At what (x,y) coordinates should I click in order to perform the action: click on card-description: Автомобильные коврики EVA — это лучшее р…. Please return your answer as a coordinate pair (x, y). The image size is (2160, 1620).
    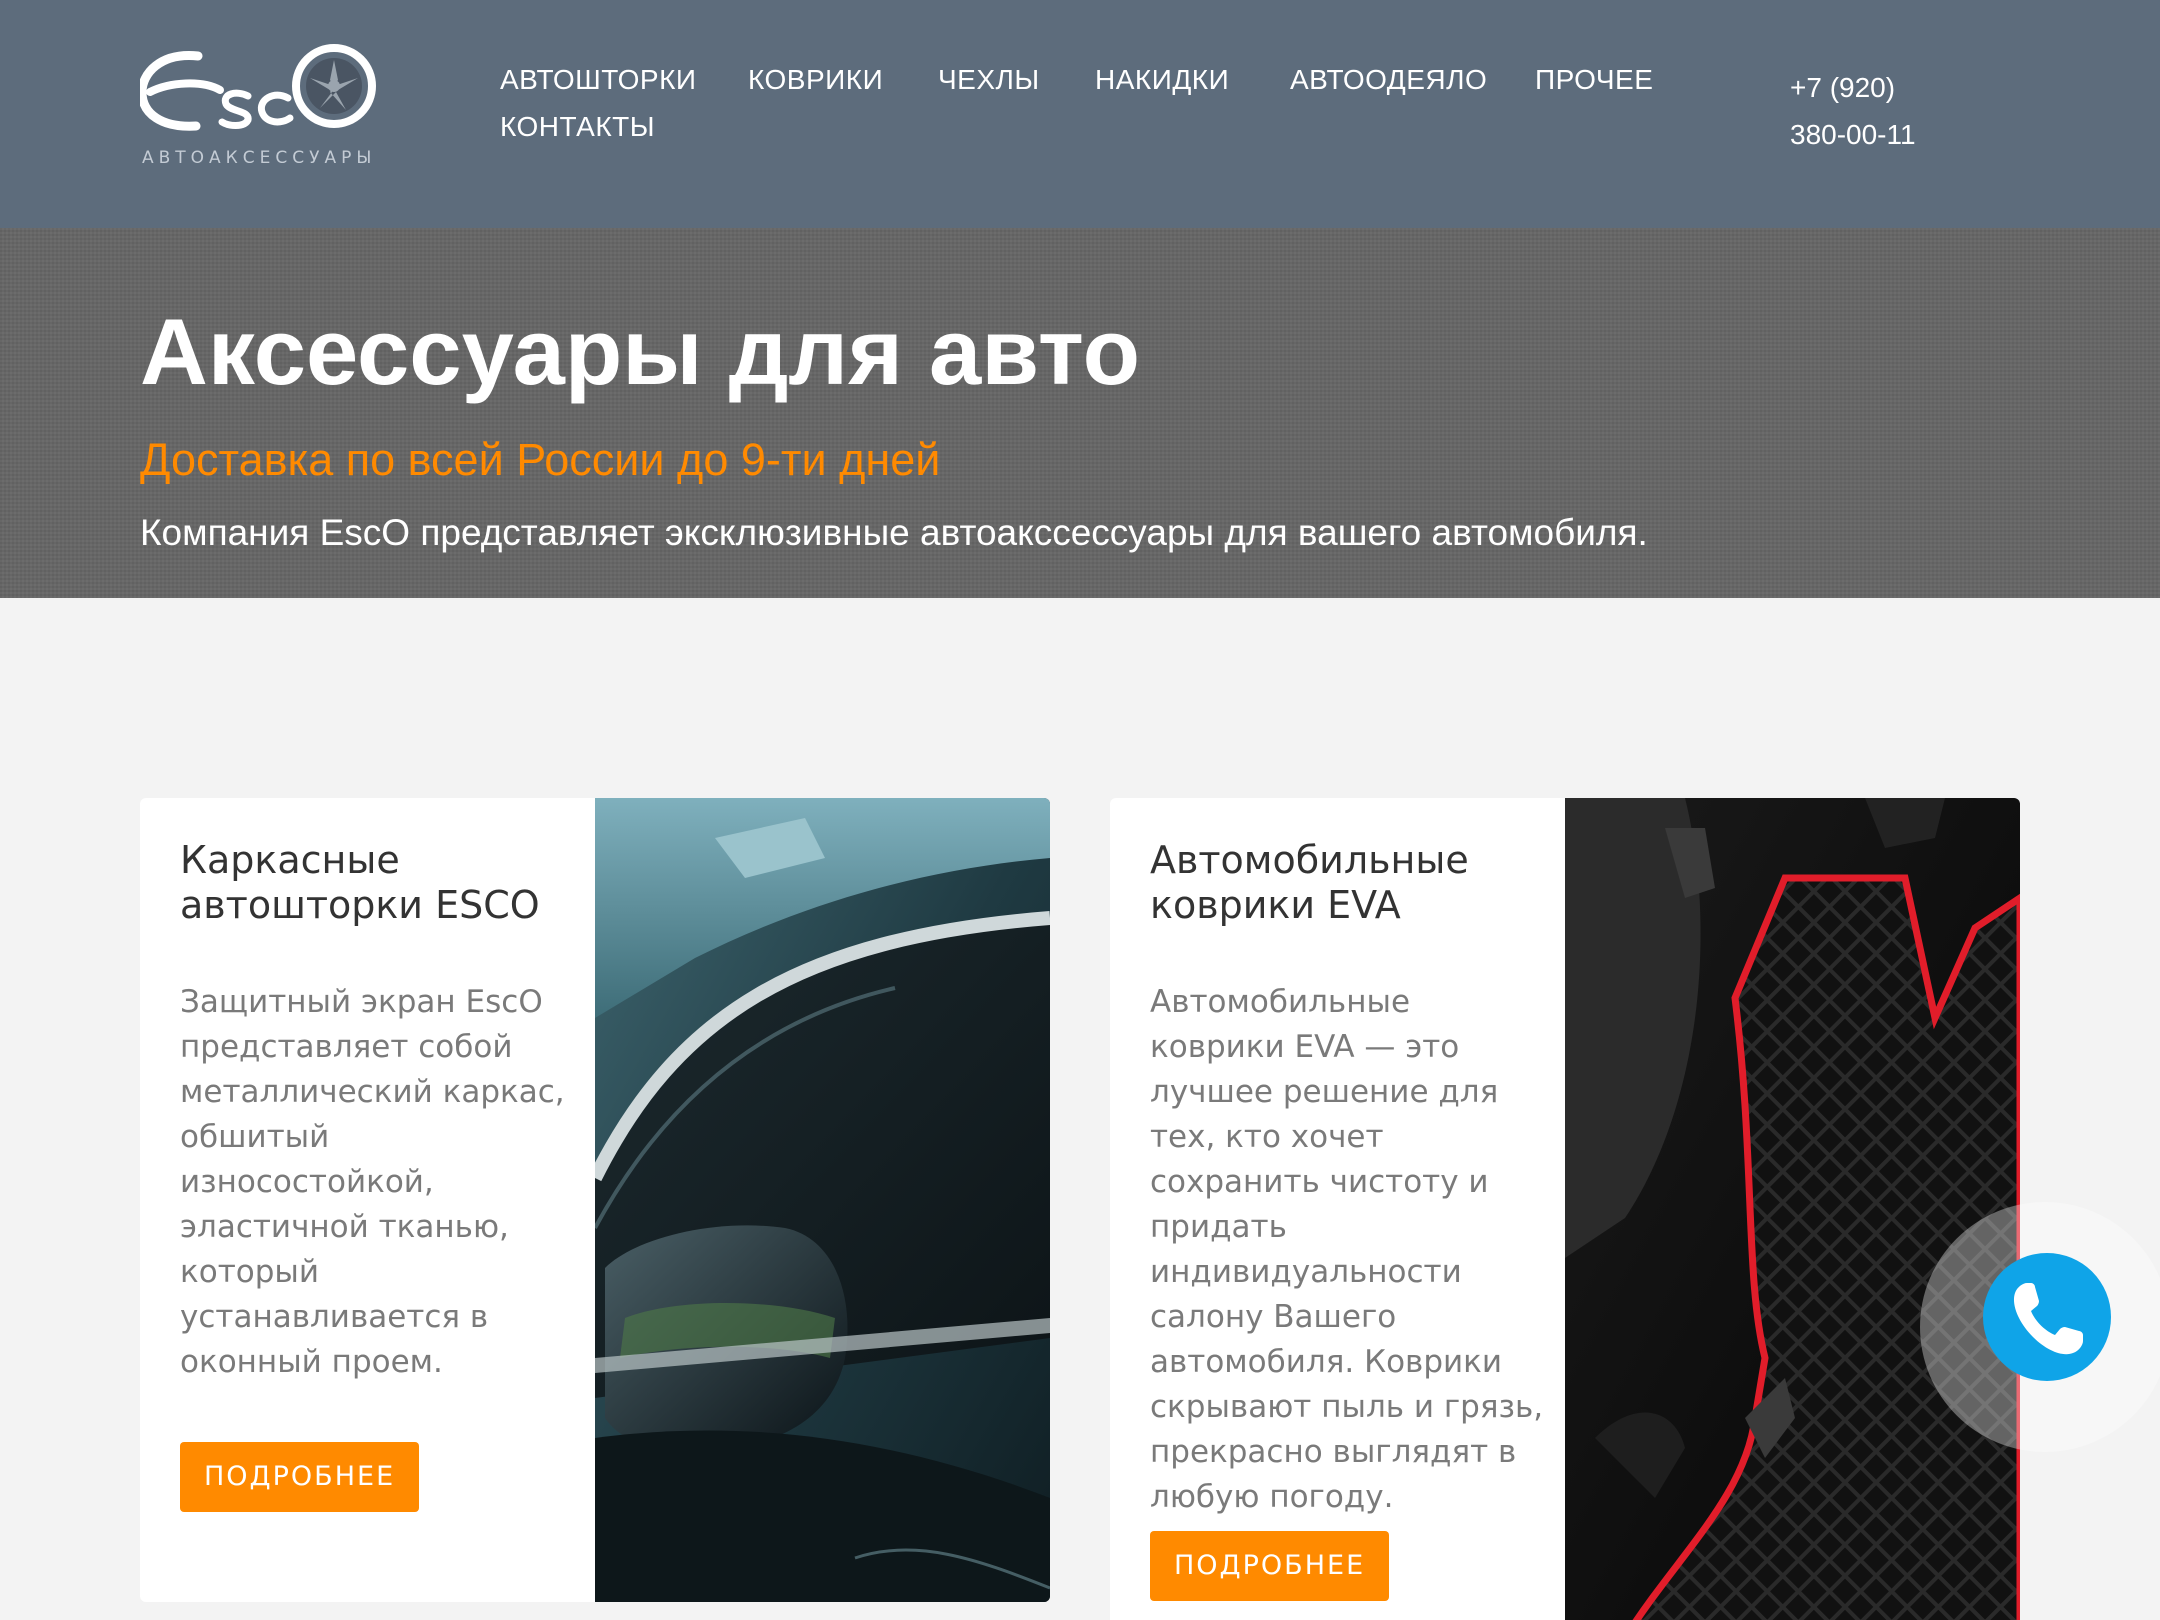
    Looking at the image, I should click on (1347, 1249).